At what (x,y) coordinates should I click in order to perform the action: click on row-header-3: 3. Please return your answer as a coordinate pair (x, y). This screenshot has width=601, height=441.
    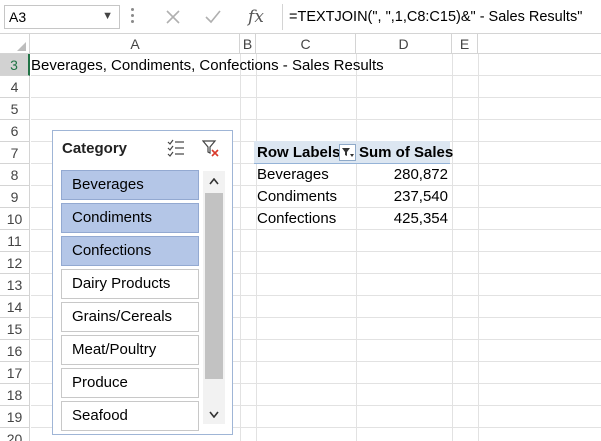
    Looking at the image, I should click on (15, 65).